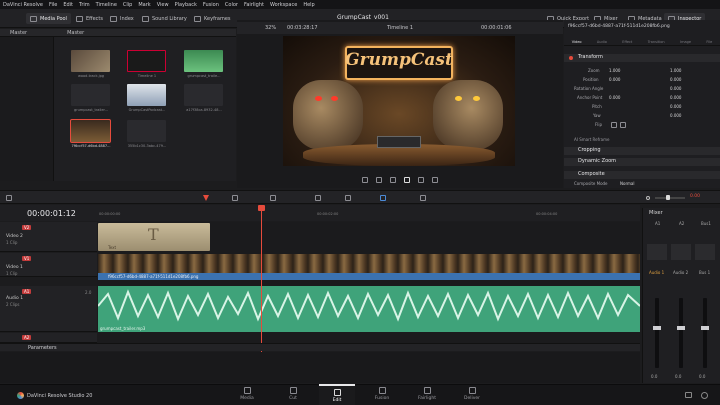  I want to click on layout-icon, so click(9, 198).